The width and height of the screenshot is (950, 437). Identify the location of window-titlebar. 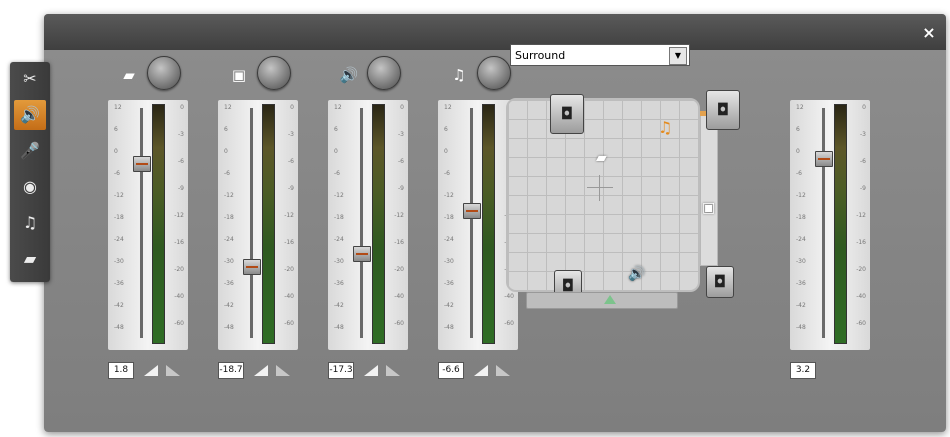
(495, 32).